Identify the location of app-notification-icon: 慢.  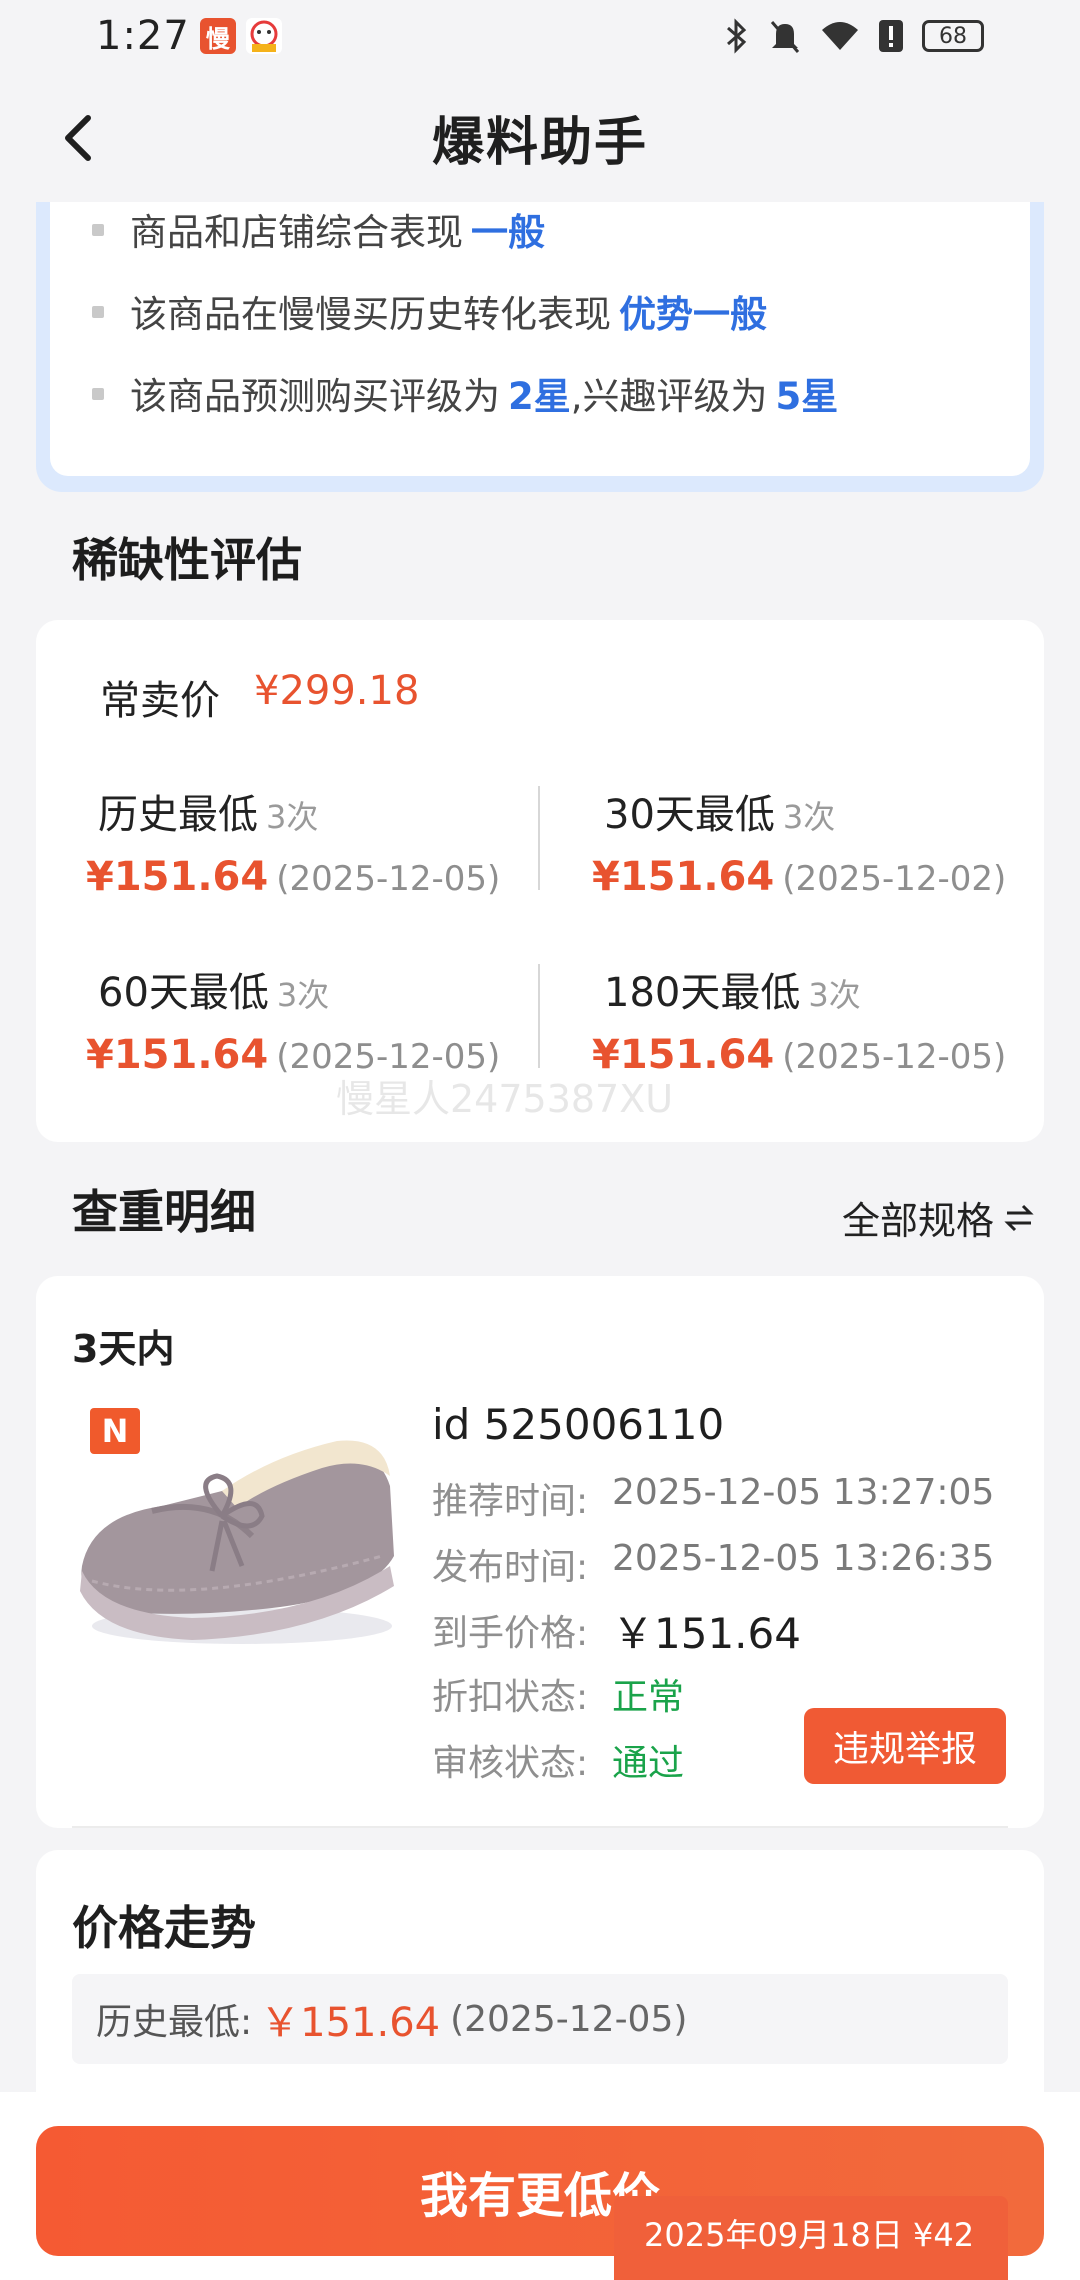
(217, 36).